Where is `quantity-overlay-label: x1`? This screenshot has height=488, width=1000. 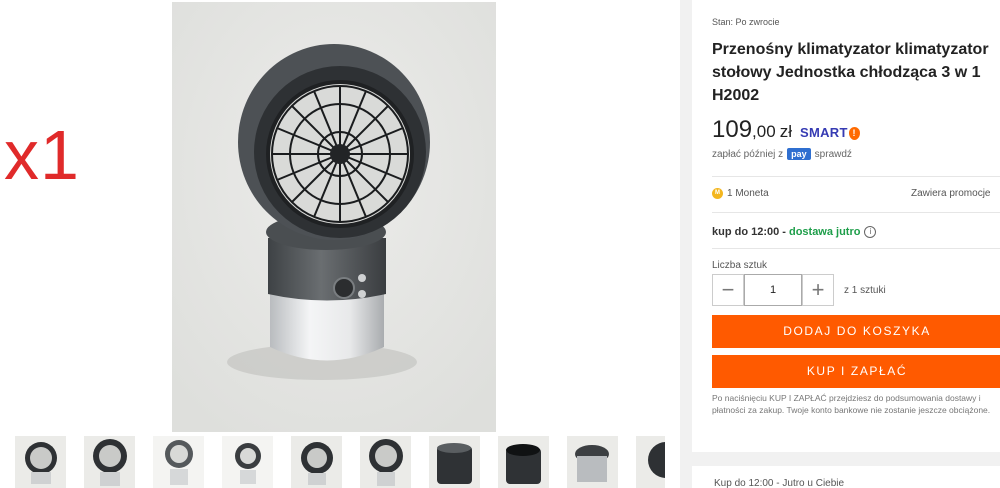 quantity-overlay-label: x1 is located at coordinates (42, 155).